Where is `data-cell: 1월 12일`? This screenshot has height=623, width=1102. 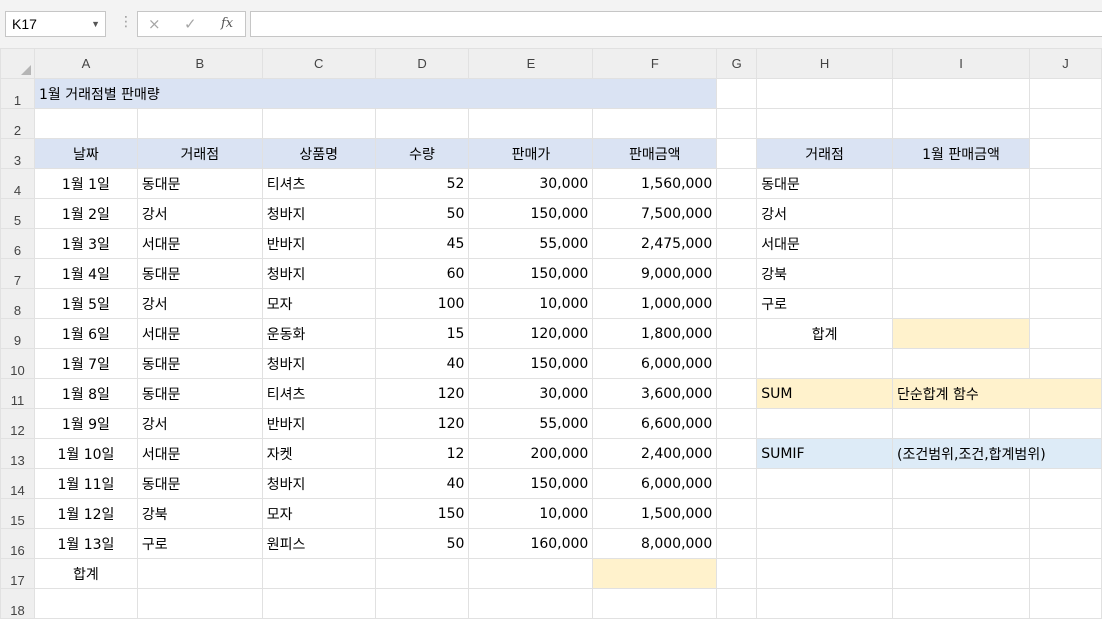
data-cell: 1월 12일 is located at coordinates (85, 513).